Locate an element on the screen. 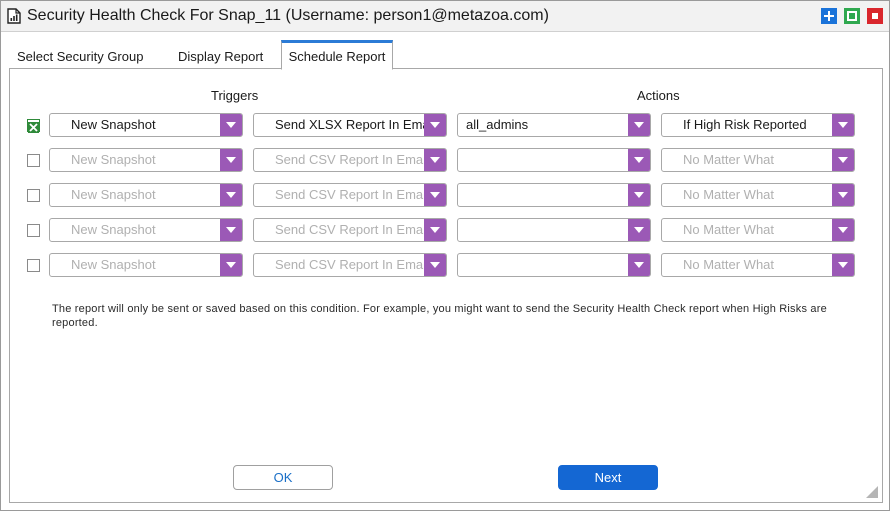 The image size is (890, 511). check-icon is located at coordinates (33, 127).